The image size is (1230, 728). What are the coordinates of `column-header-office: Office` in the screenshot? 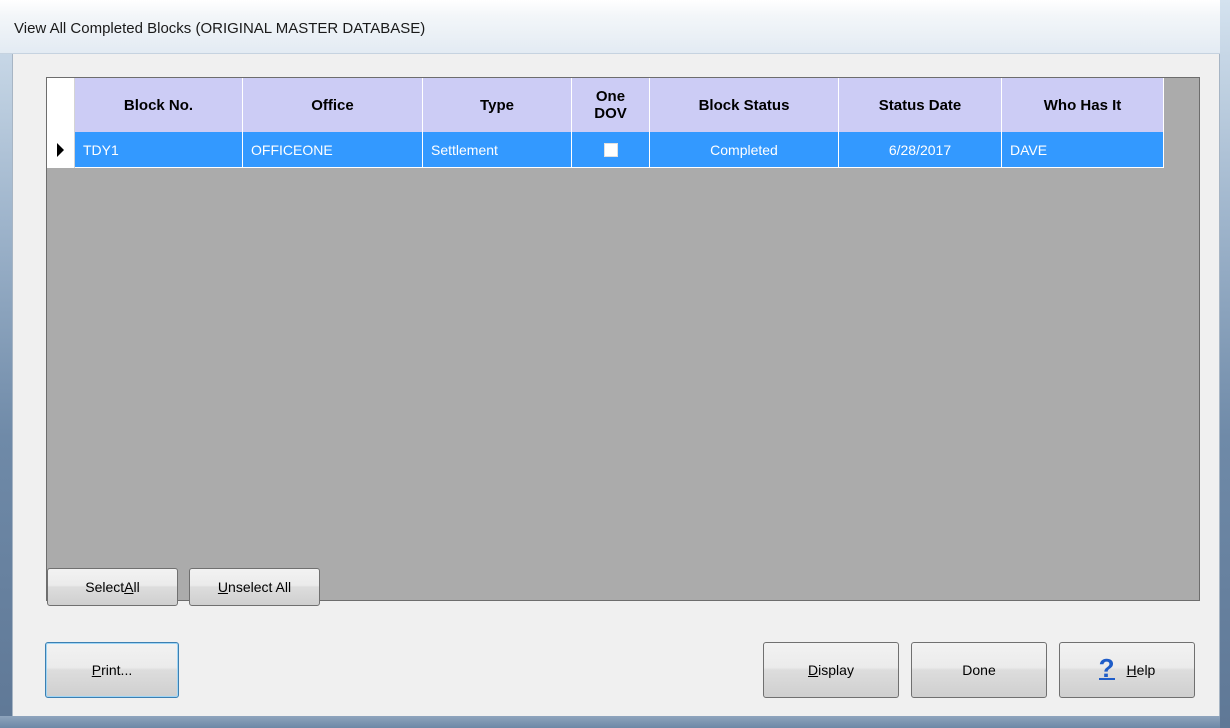 It's located at (333, 105).